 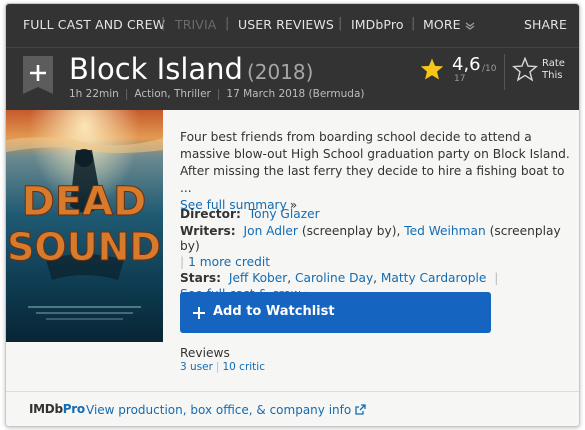 What do you see at coordinates (205, 353) in the screenshot?
I see `reviews-heading: Reviews` at bounding box center [205, 353].